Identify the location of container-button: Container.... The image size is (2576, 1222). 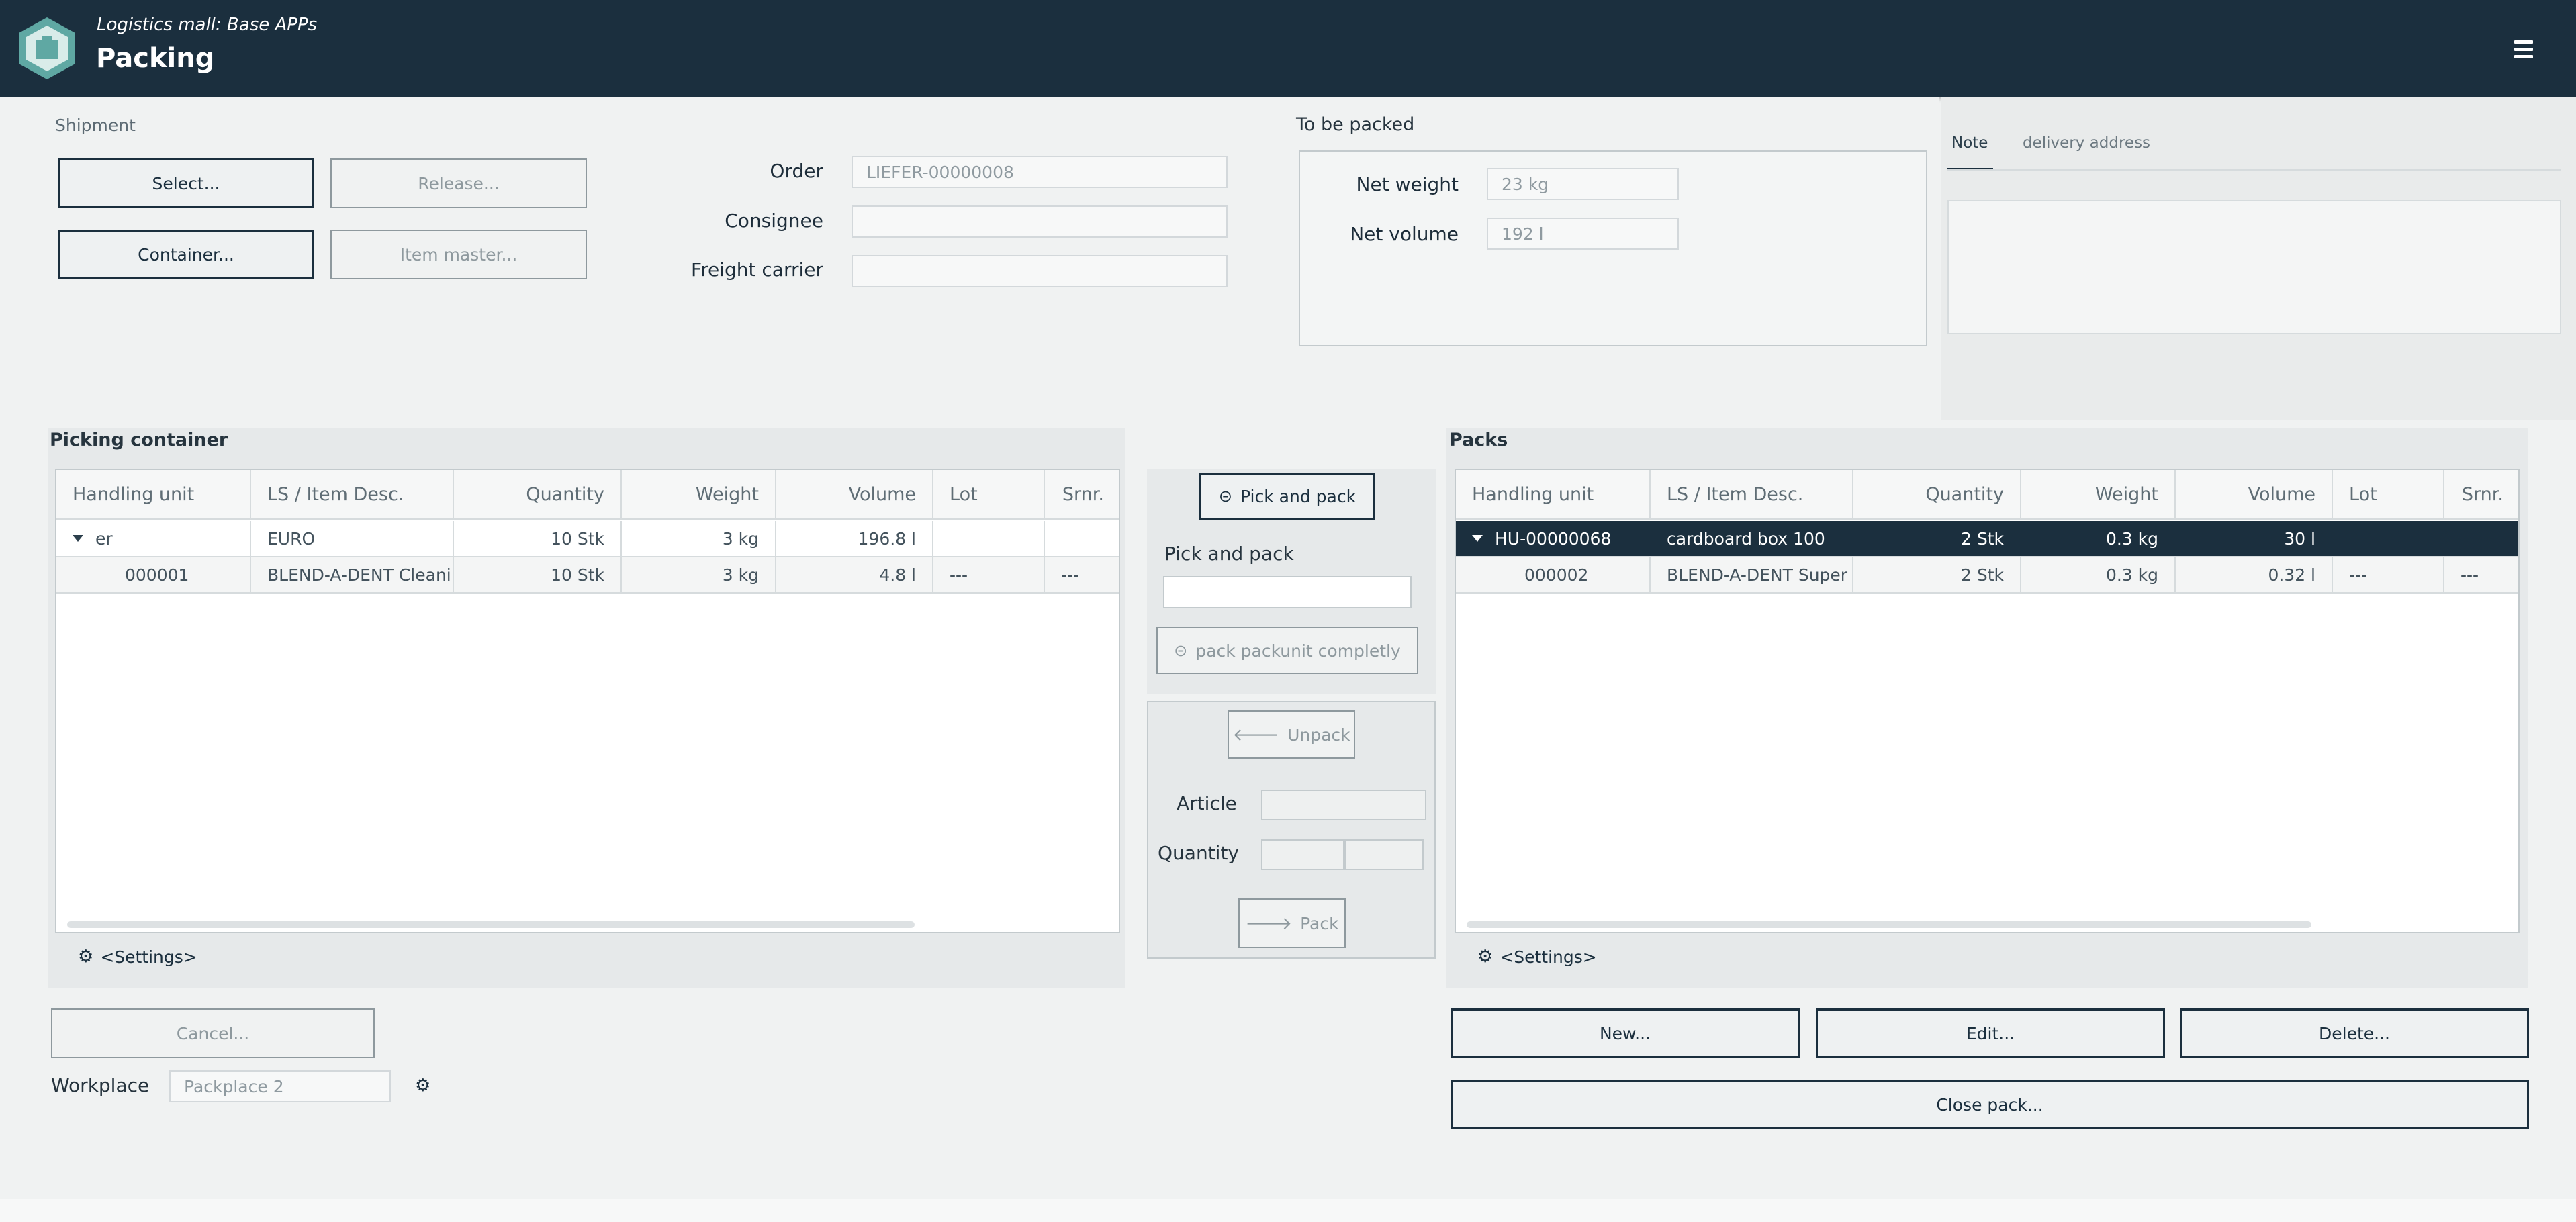
(186, 254).